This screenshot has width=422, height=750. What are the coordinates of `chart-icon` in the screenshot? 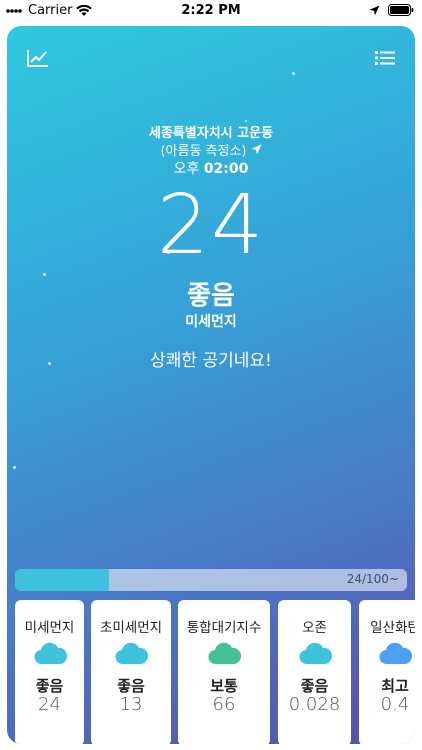 It's located at (37, 58).